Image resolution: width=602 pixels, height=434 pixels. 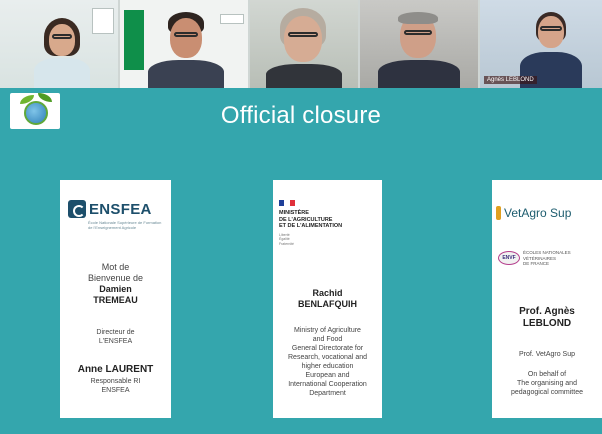 What do you see at coordinates (301, 115) in the screenshot?
I see `slide-title: Official closure` at bounding box center [301, 115].